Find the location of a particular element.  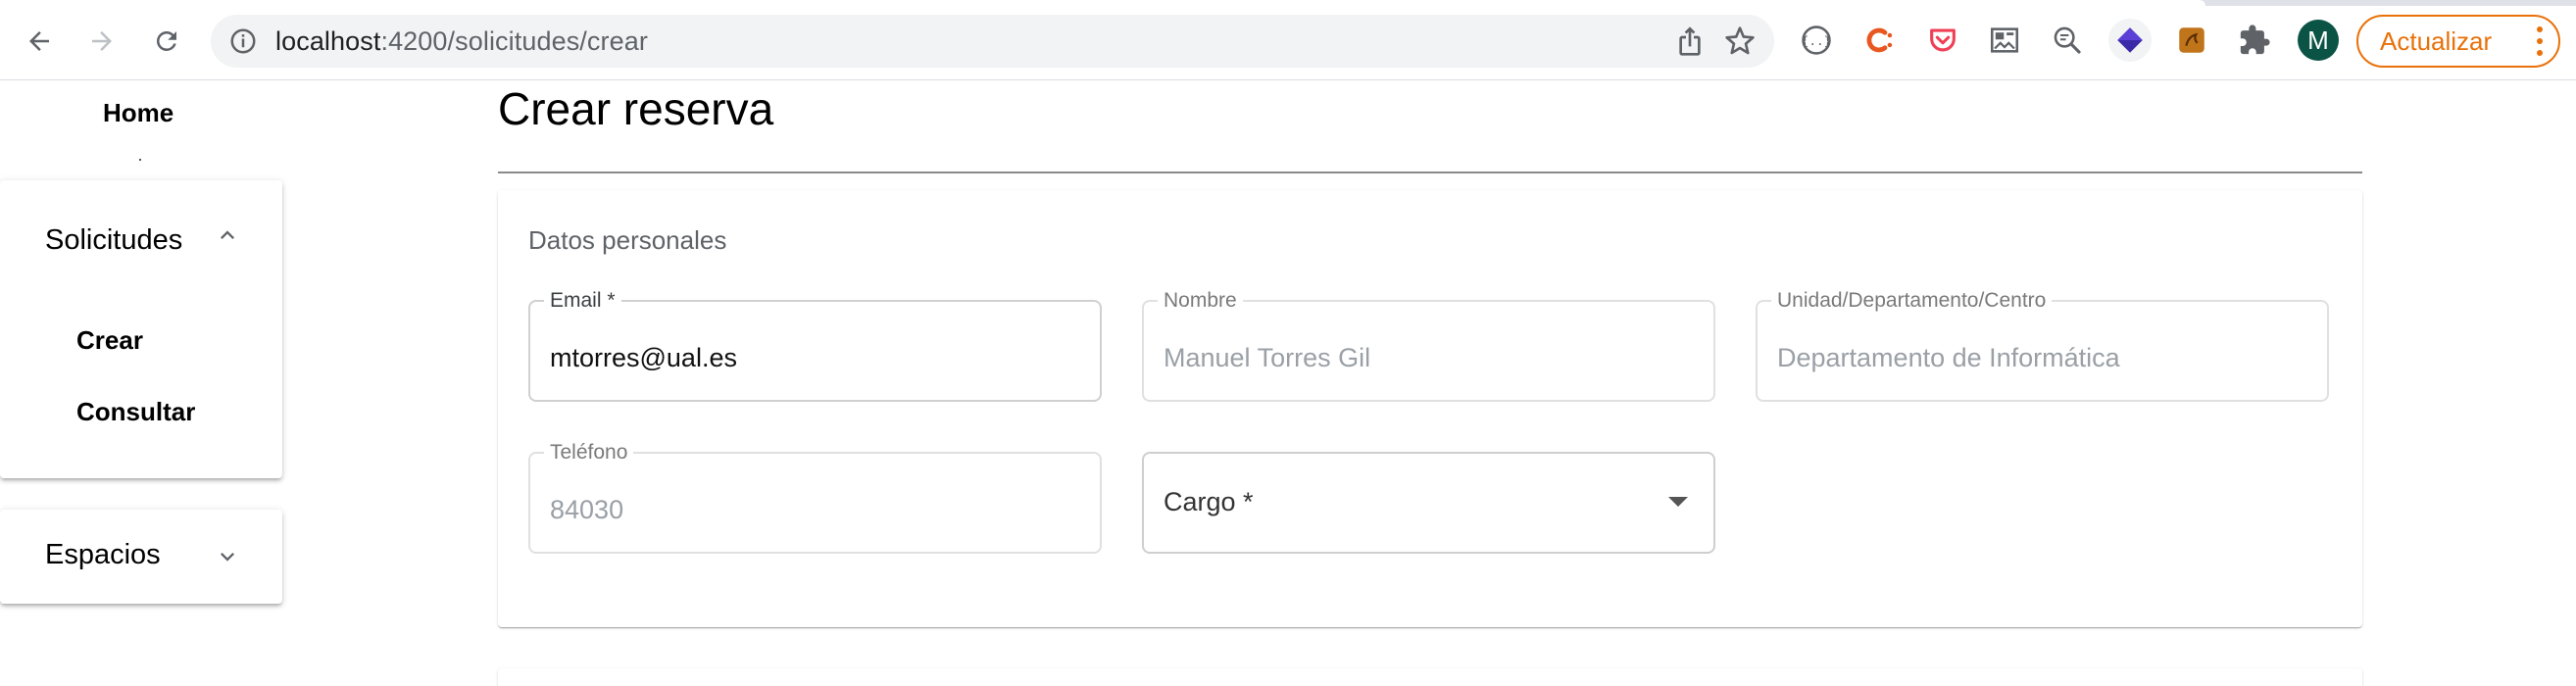

update-button: Actualizar is located at coordinates (2458, 41).